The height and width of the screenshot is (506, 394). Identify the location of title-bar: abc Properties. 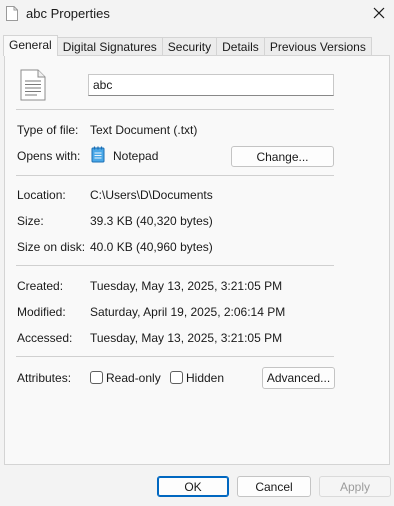
(197, 15).